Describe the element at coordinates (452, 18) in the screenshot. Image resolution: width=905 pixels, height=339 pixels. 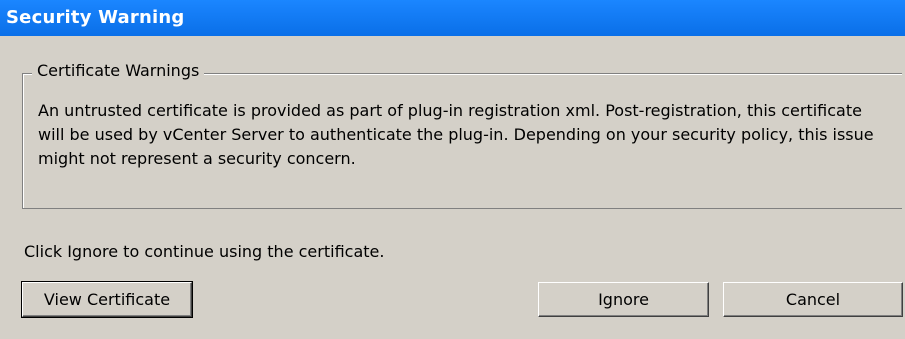
I see `title-bar: Security Warning` at that location.